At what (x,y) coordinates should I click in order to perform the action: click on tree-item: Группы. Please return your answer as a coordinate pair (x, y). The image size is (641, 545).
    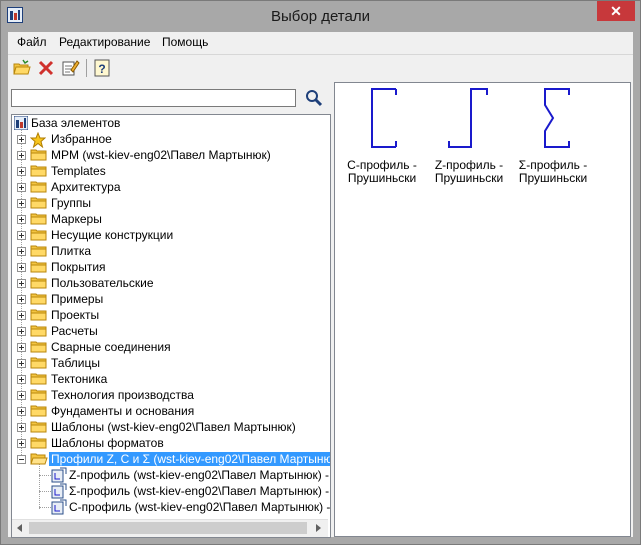
    Looking at the image, I should click on (170, 203).